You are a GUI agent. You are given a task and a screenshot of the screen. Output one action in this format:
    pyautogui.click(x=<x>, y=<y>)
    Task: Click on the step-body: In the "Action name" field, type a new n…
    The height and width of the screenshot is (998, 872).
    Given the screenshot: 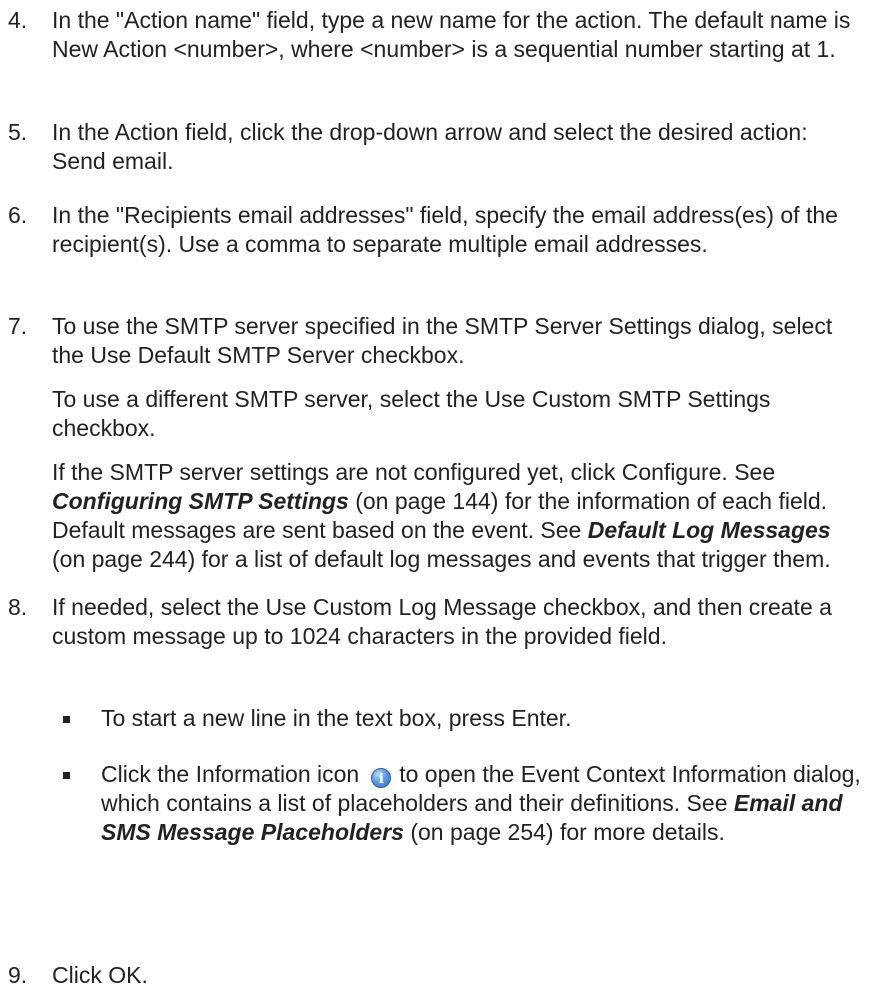 What is the action you would take?
    pyautogui.click(x=456, y=35)
    